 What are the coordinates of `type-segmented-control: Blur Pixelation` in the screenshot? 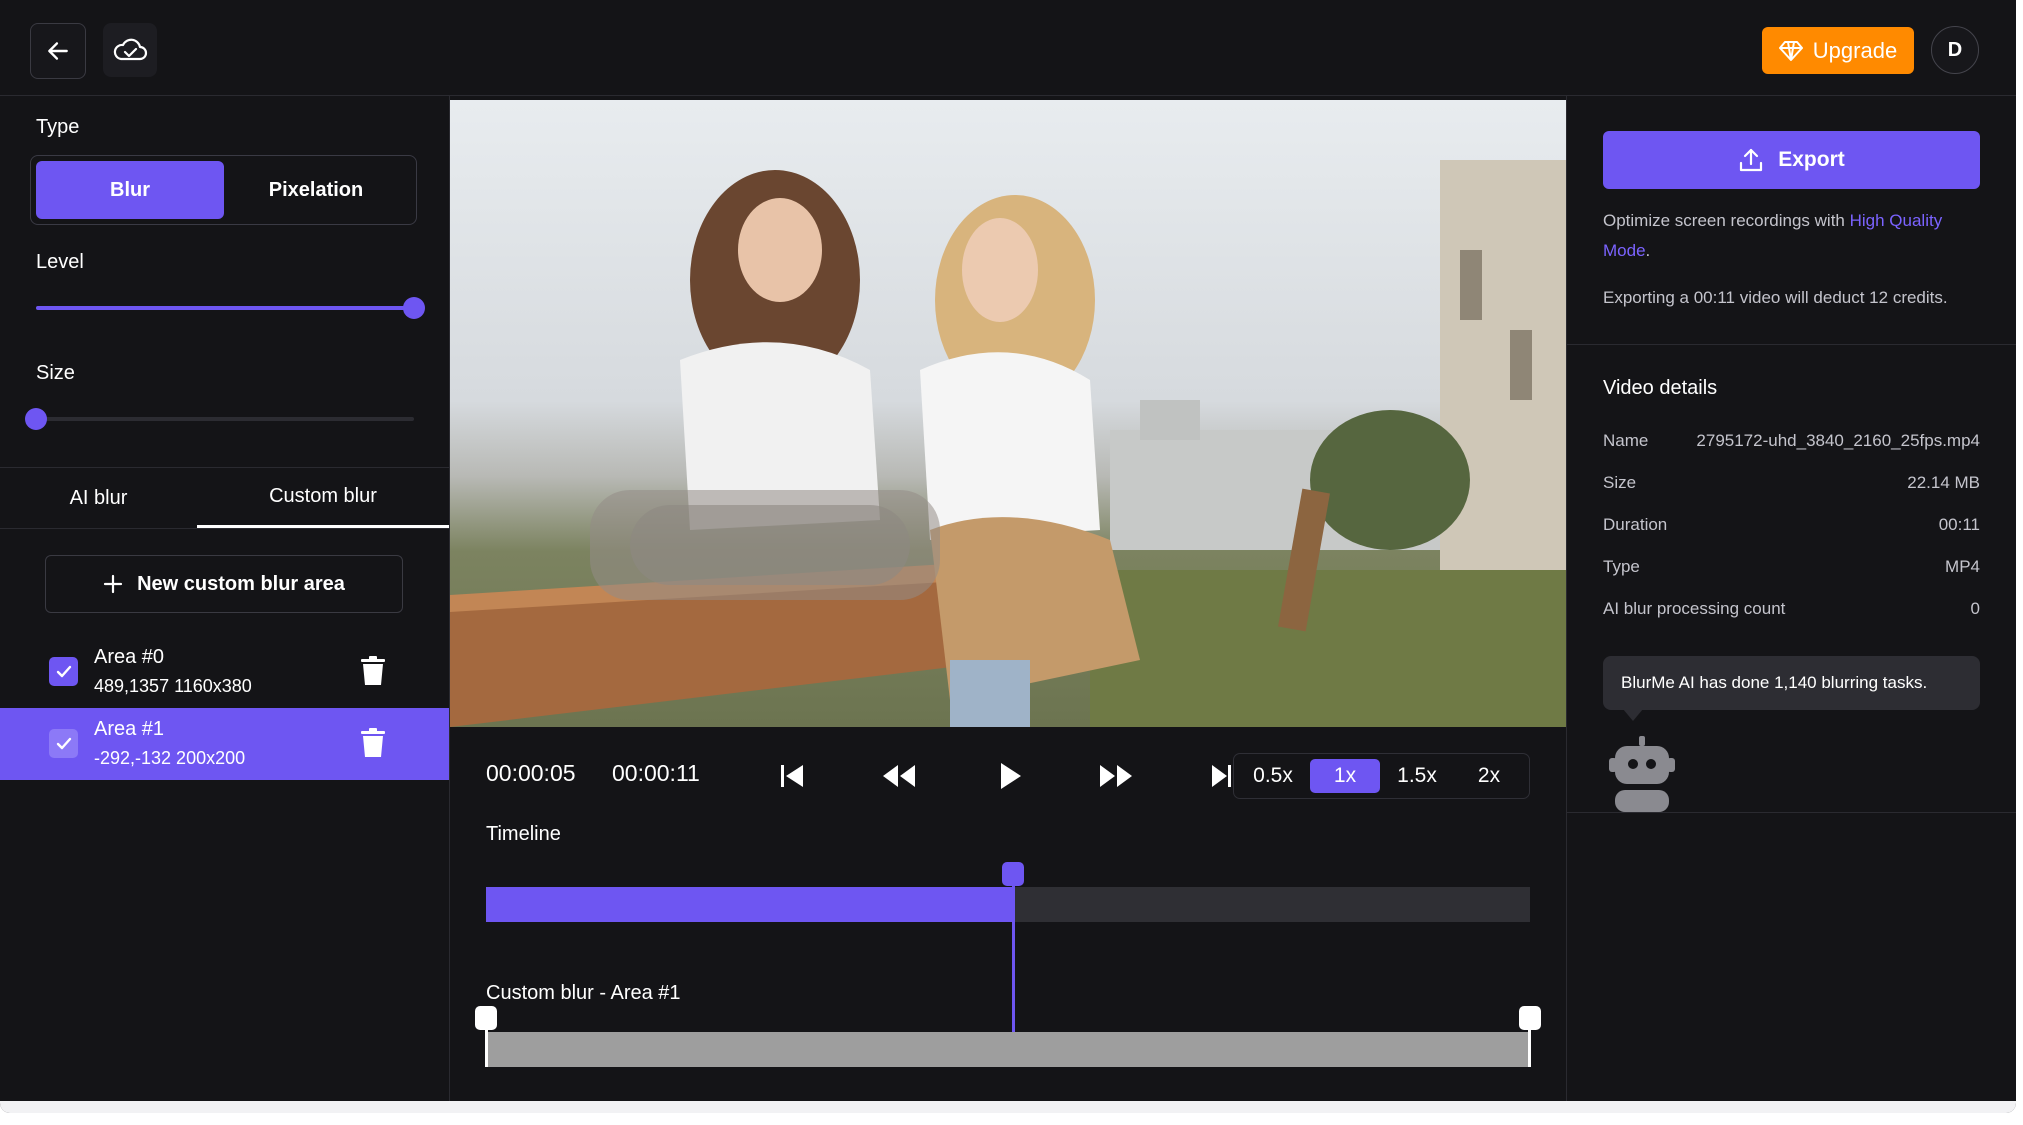 It's located at (223, 190).